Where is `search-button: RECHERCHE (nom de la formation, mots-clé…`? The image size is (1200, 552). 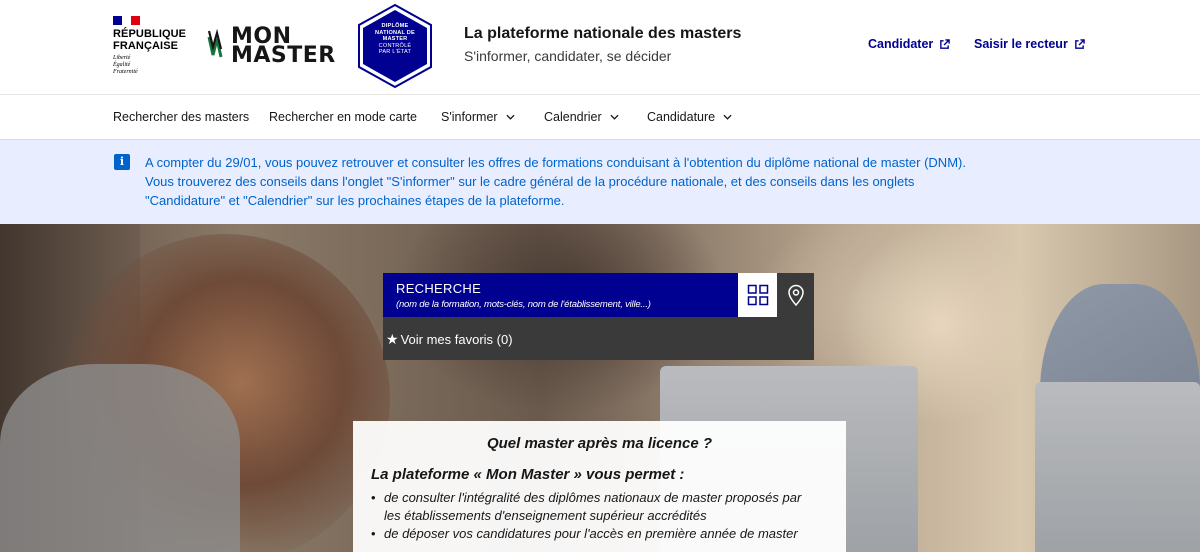 search-button: RECHERCHE (nom de la formation, mots-clé… is located at coordinates (560, 295).